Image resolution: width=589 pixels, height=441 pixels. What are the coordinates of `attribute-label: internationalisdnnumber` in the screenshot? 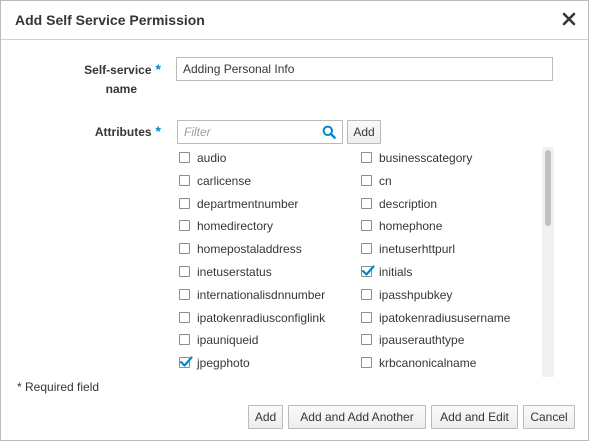 It's located at (261, 294).